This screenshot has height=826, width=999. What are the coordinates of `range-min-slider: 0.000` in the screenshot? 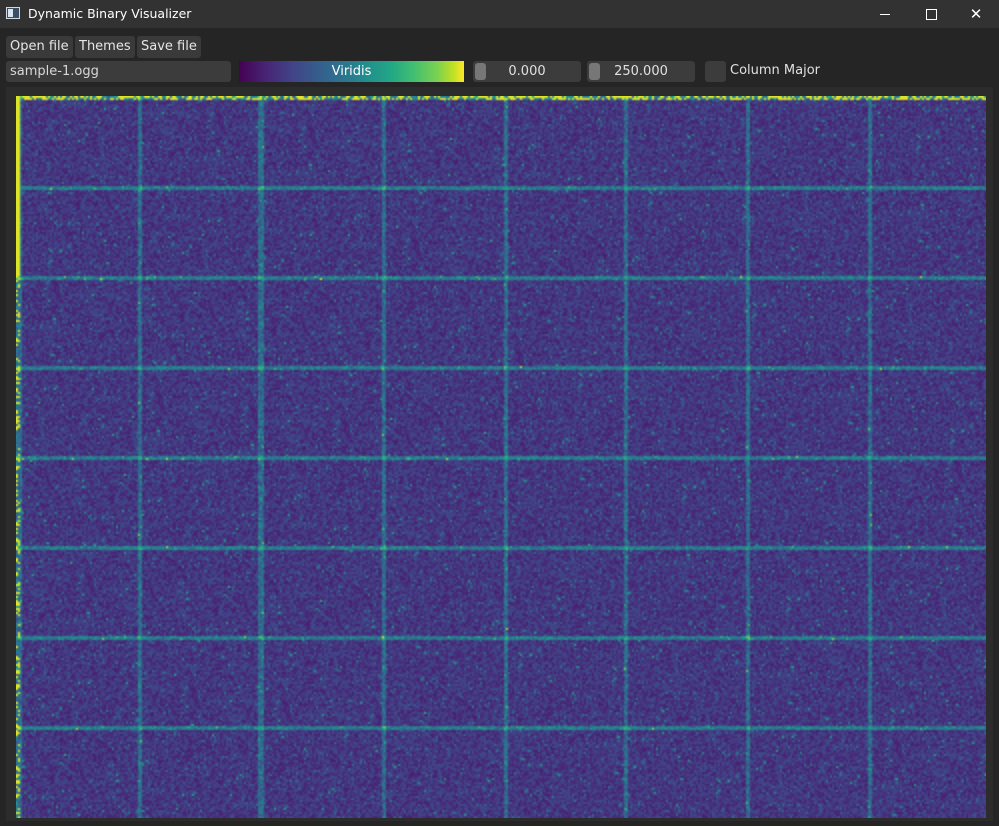 It's located at (527, 71).